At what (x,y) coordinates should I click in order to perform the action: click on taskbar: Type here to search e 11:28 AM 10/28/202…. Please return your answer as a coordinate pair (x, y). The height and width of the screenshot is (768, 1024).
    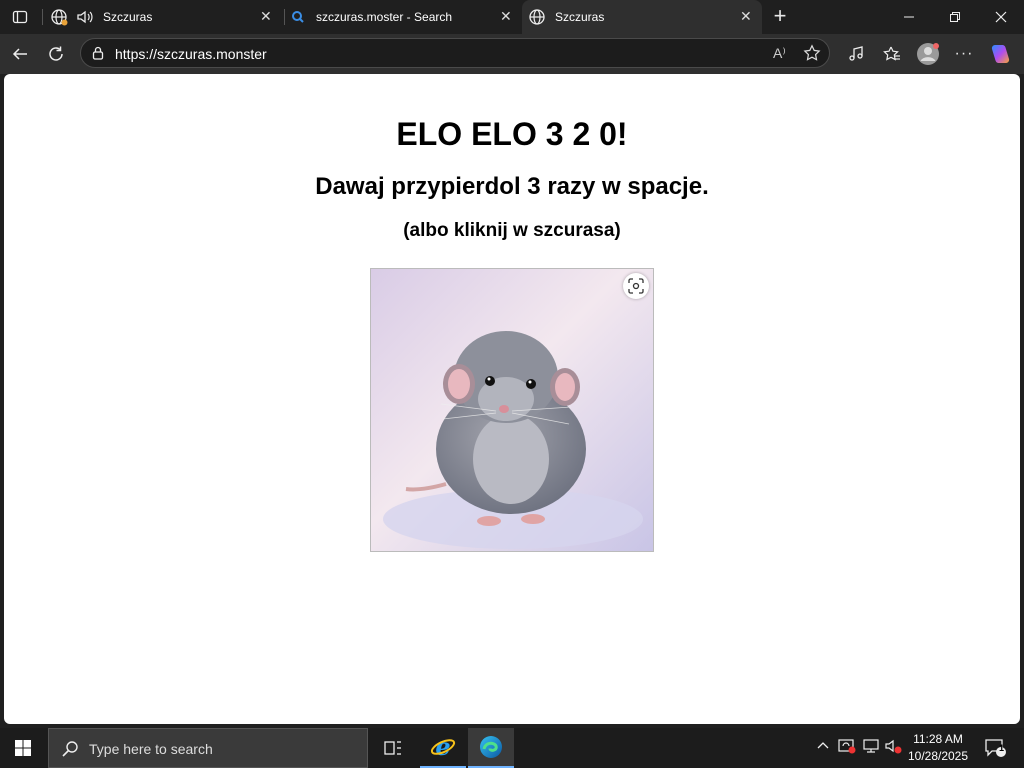
    Looking at the image, I should click on (512, 748).